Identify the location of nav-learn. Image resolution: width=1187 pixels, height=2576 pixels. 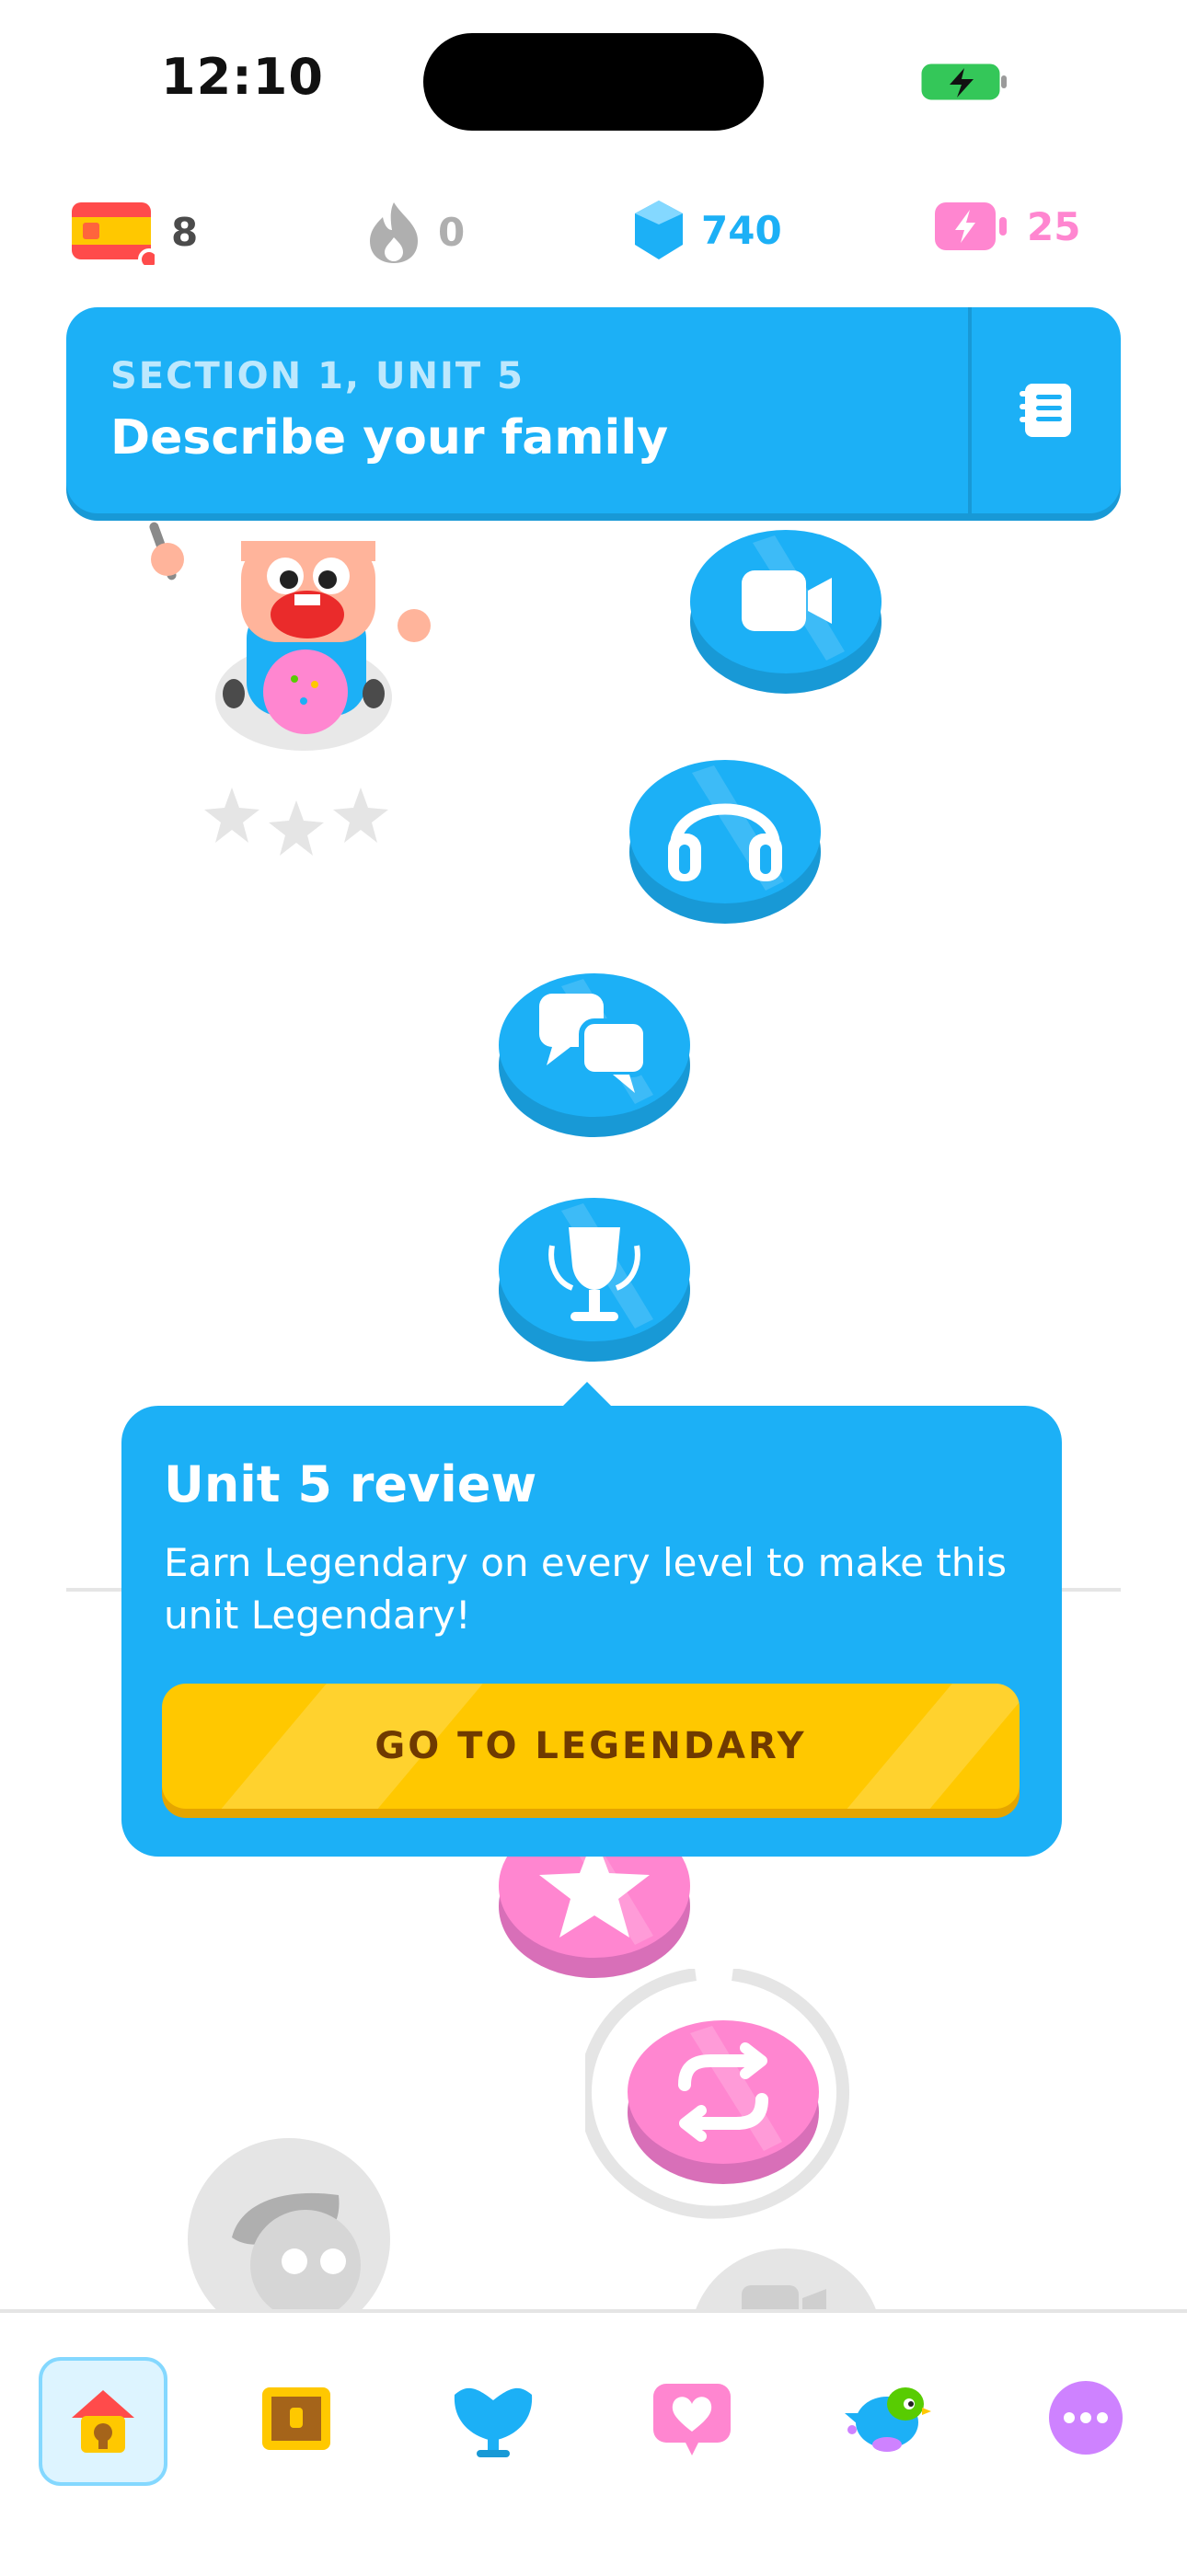
(103, 2421).